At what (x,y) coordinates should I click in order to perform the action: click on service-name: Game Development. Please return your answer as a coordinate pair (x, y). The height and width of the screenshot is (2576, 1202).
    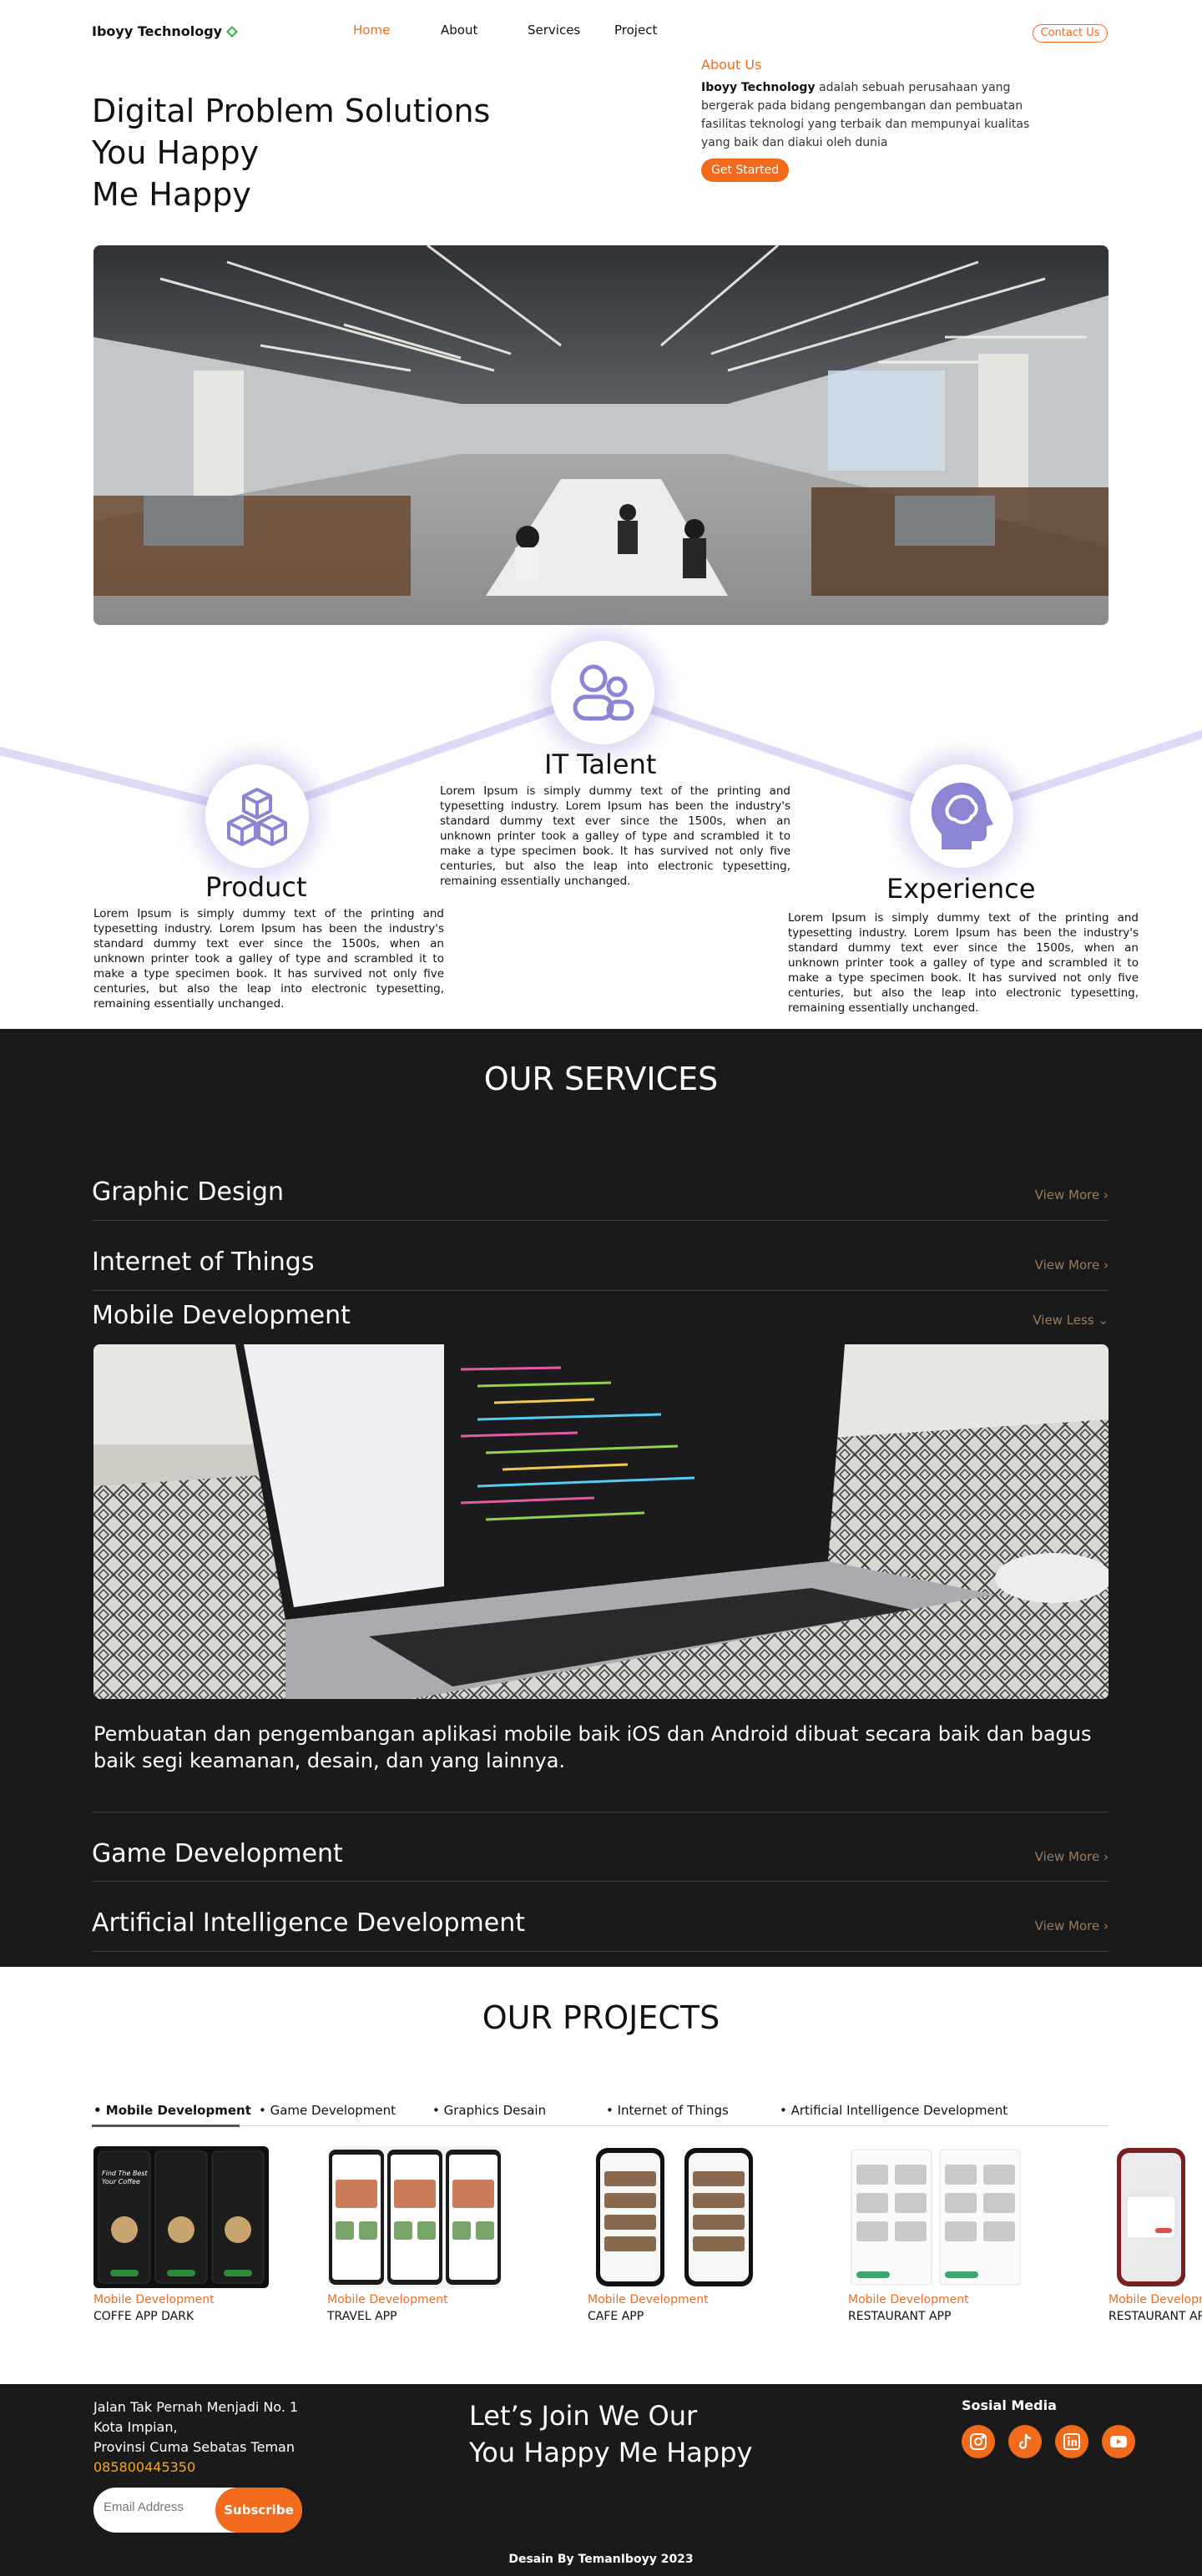
    Looking at the image, I should click on (217, 1854).